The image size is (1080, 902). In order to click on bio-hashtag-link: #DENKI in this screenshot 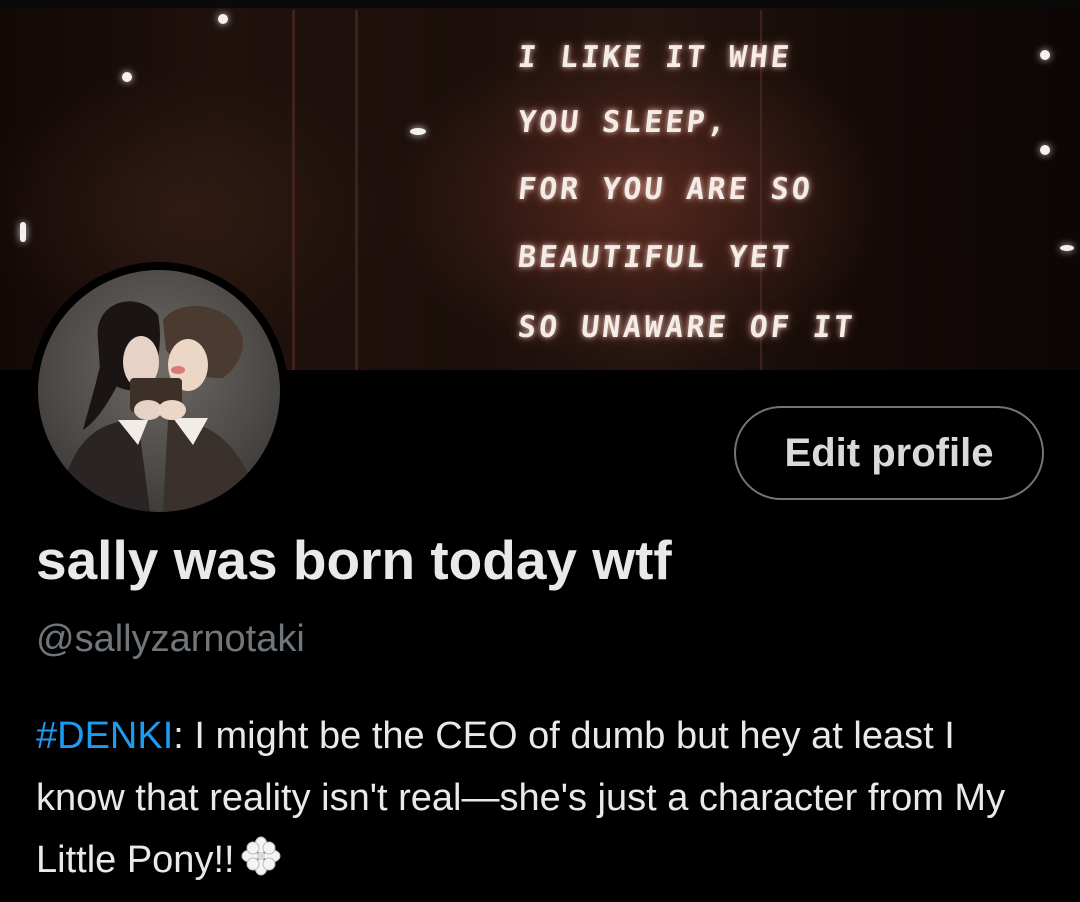, I will do `click(104, 736)`.